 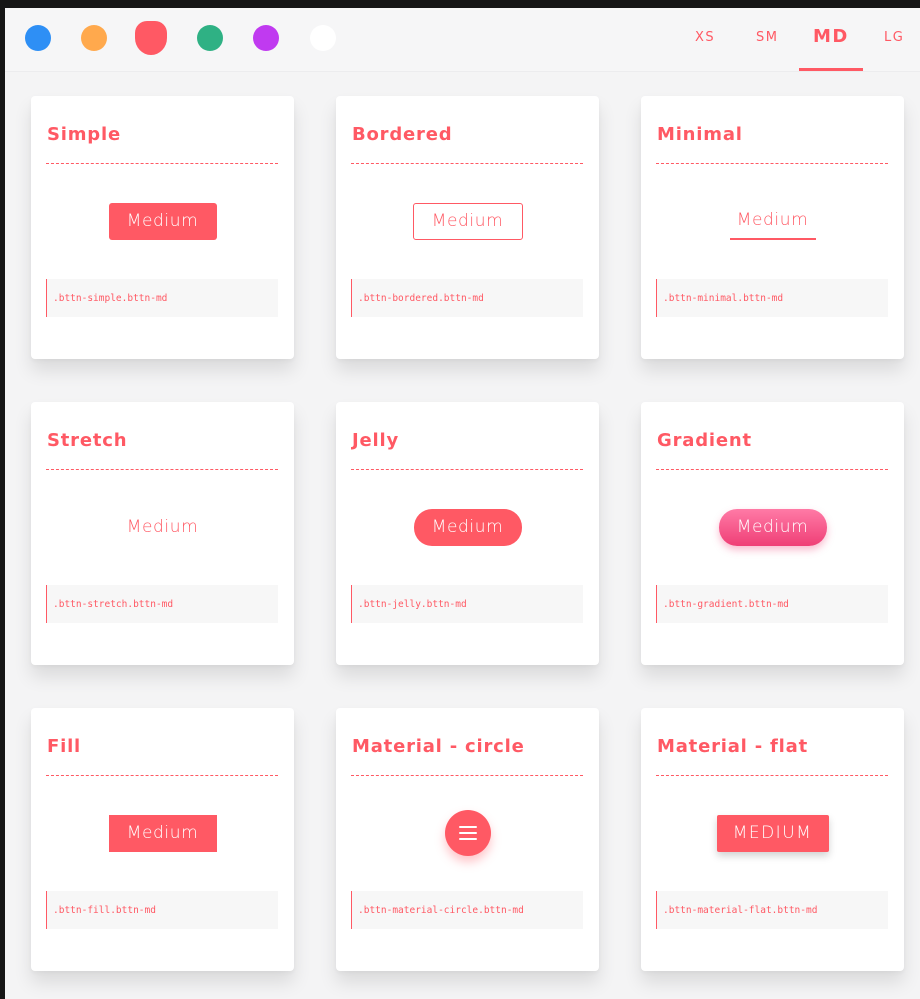 I want to click on size-option-xs: XS, so click(x=705, y=37).